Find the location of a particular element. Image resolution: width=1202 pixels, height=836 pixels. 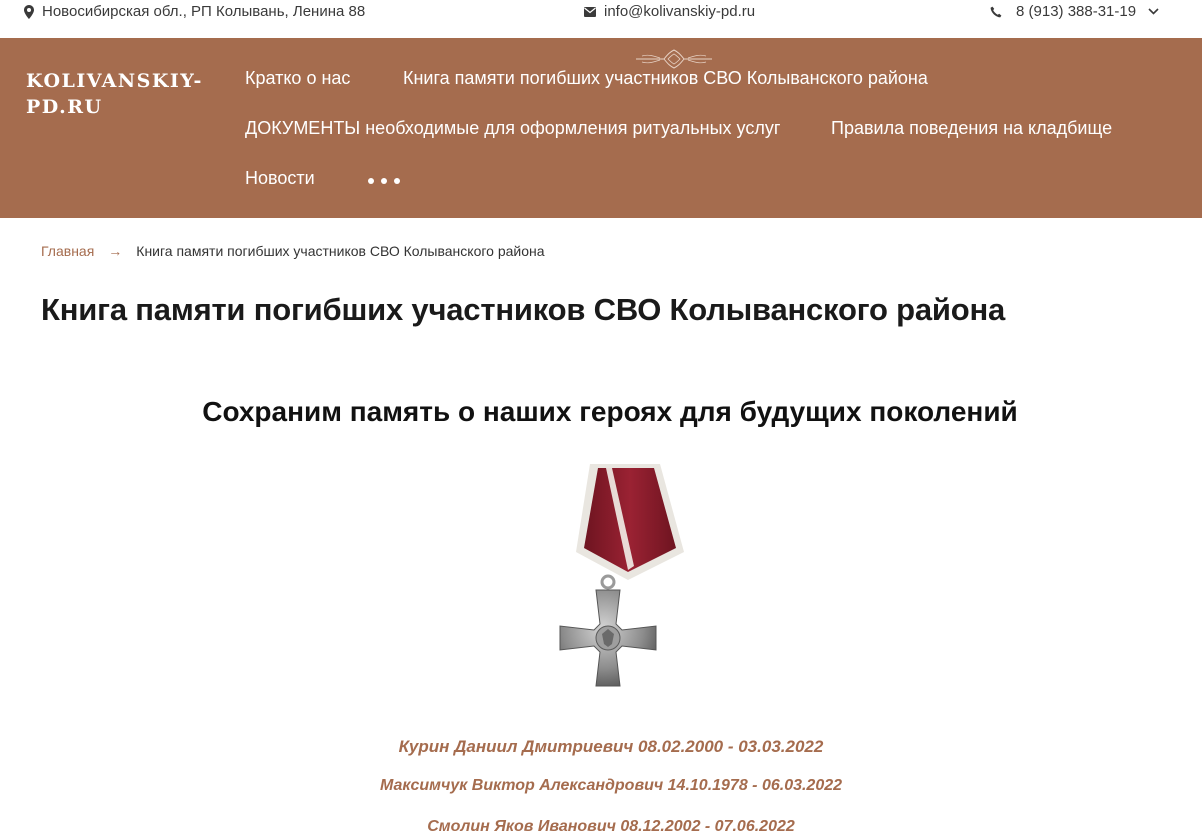

email-item: info@kolivanskiy-pd.ru is located at coordinates (669, 11).